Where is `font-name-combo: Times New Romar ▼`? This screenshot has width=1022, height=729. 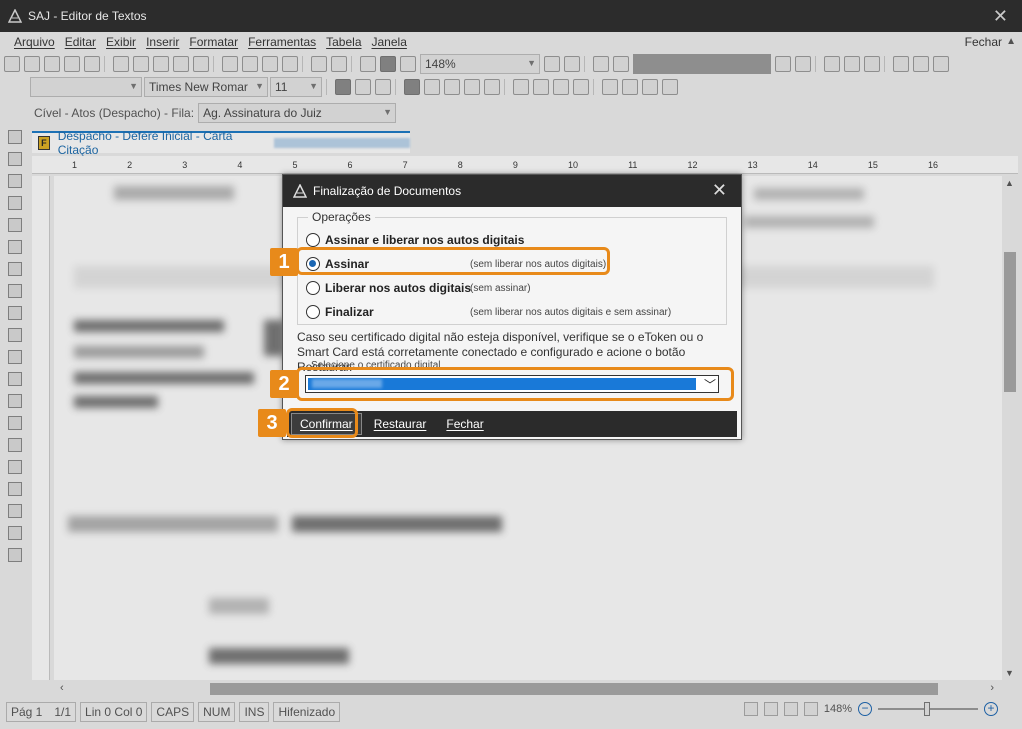
font-name-combo: Times New Romar ▼ is located at coordinates (206, 87).